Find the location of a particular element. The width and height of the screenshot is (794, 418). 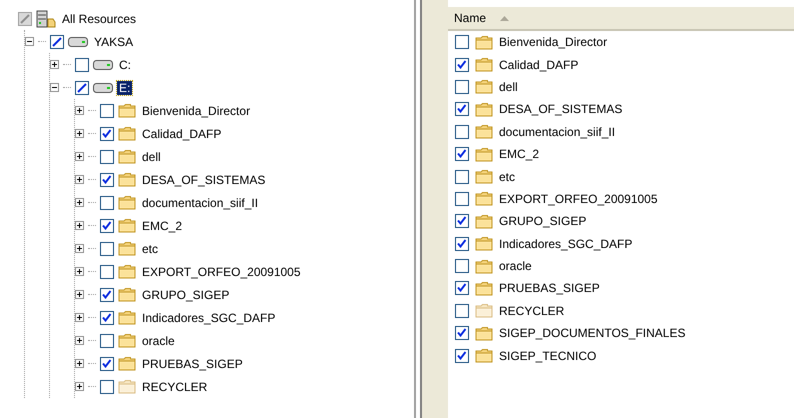

file-name: DESA_OF_SISTEMAS is located at coordinates (560, 109).